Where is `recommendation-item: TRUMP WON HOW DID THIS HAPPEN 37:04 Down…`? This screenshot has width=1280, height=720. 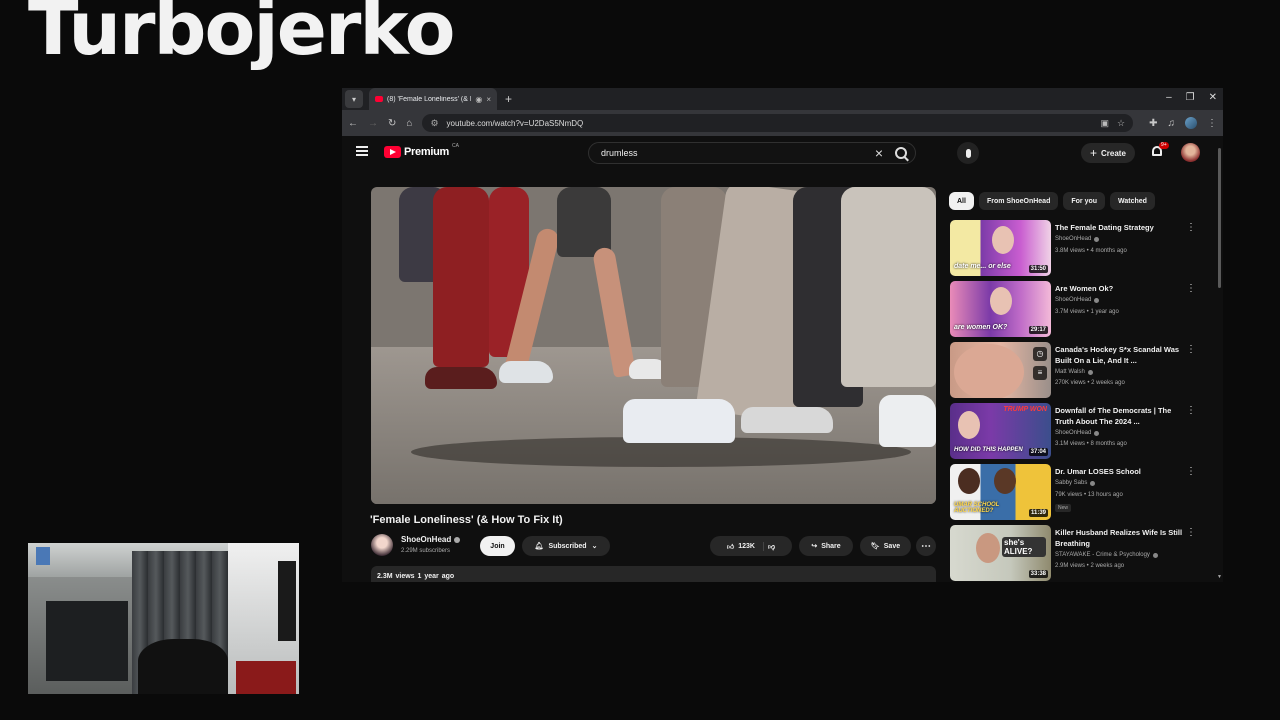
recommendation-item: TRUMP WON HOW DID THIS HAPPEN 37:04 Down… is located at coordinates (1080, 431).